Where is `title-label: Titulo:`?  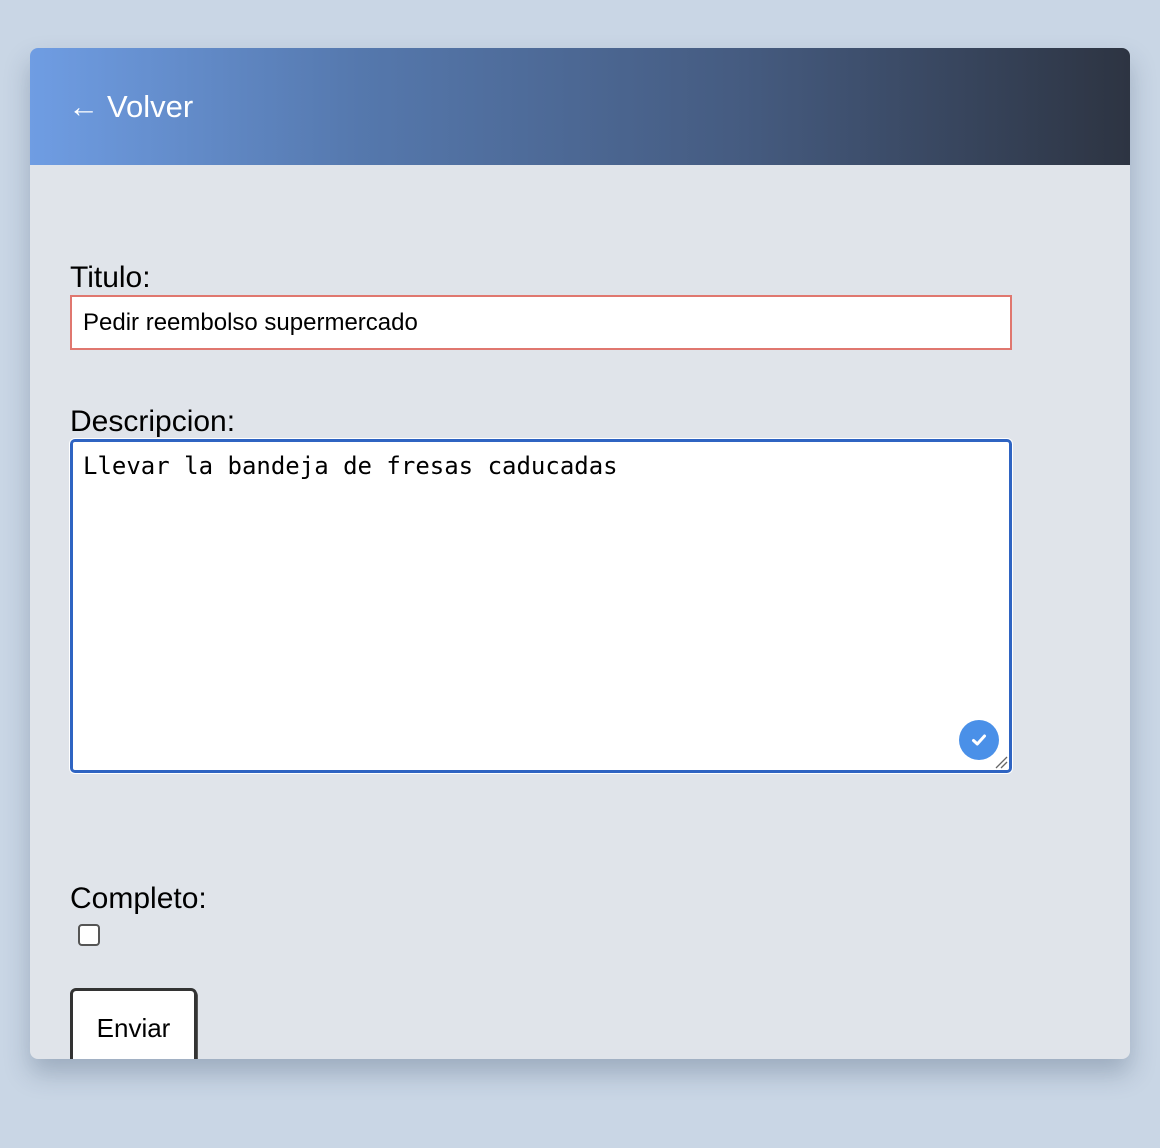 title-label: Titulo: is located at coordinates (110, 277).